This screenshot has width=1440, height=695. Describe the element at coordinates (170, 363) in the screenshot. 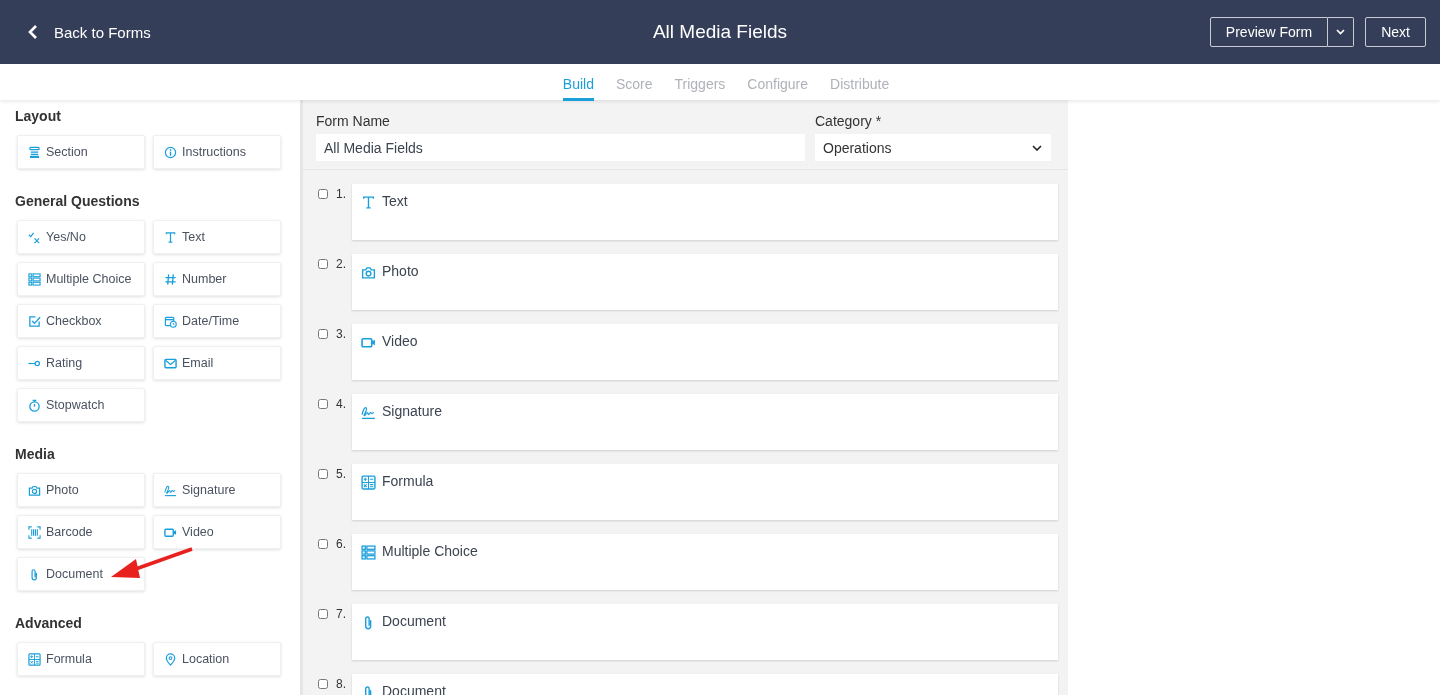

I see `envelope-icon` at that location.